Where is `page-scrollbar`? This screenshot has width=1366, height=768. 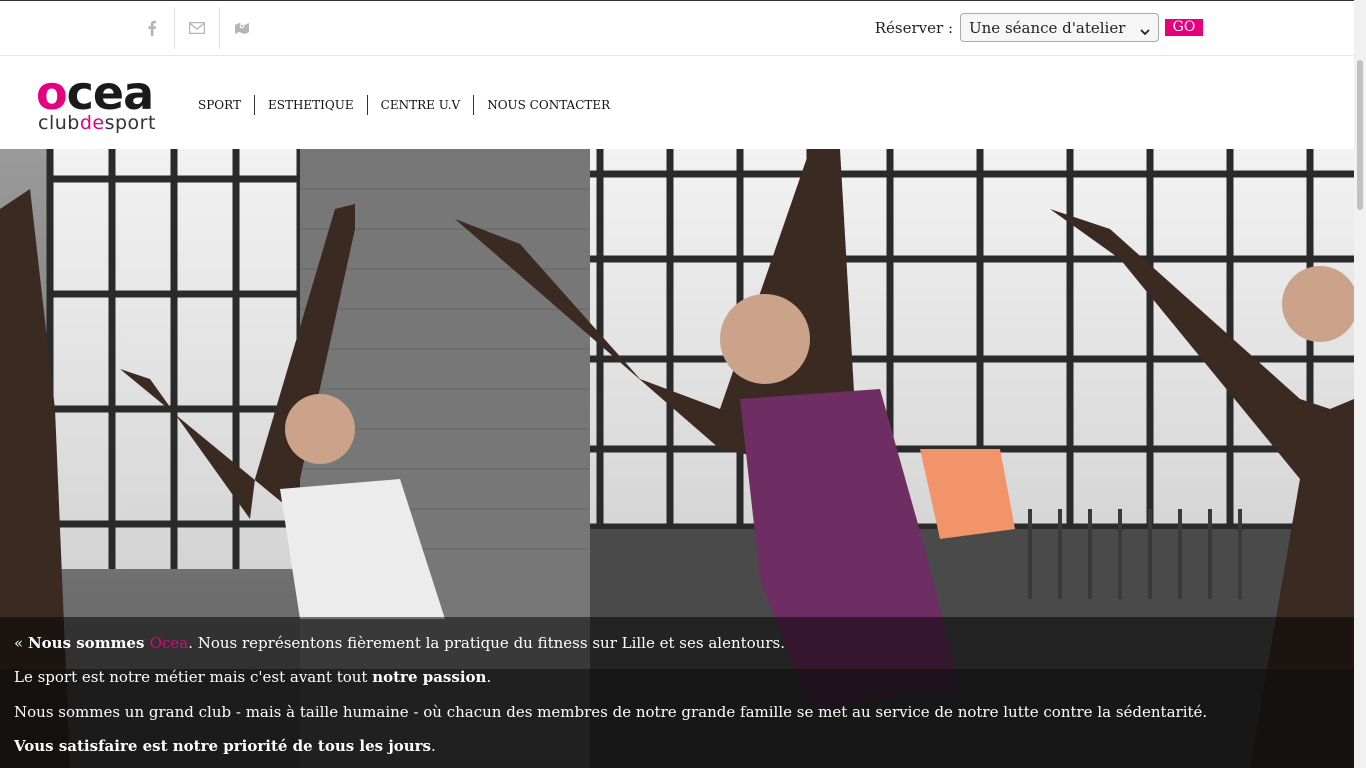
page-scrollbar is located at coordinates (1360, 384).